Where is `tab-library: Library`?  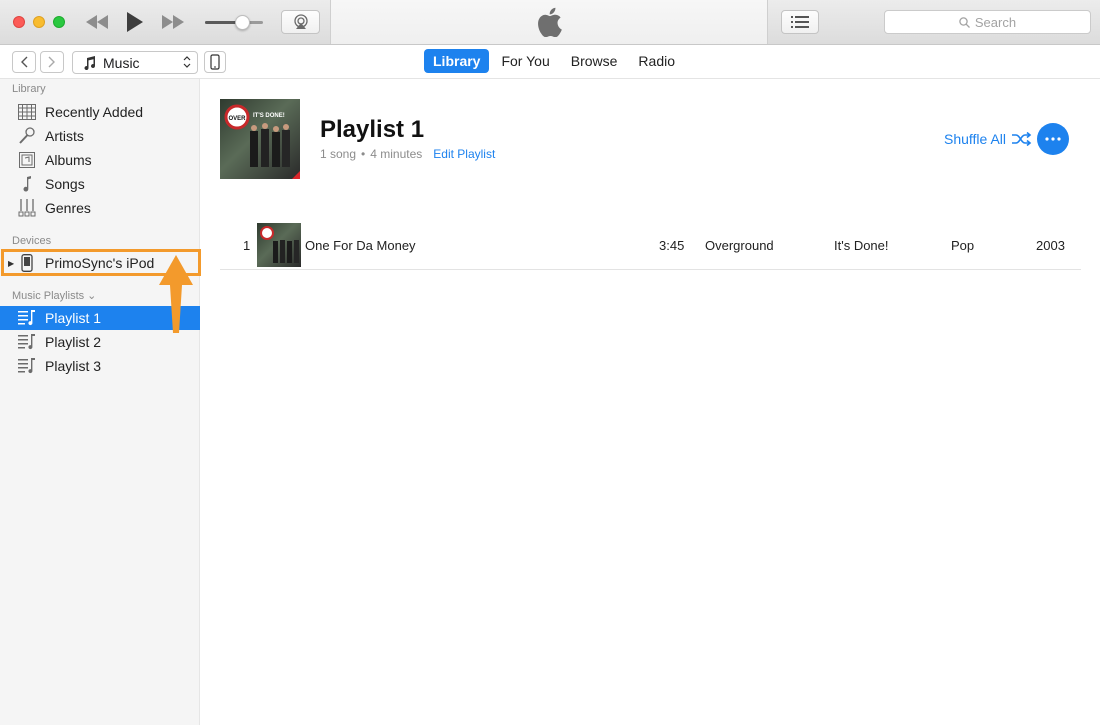
tab-library: Library is located at coordinates (457, 61).